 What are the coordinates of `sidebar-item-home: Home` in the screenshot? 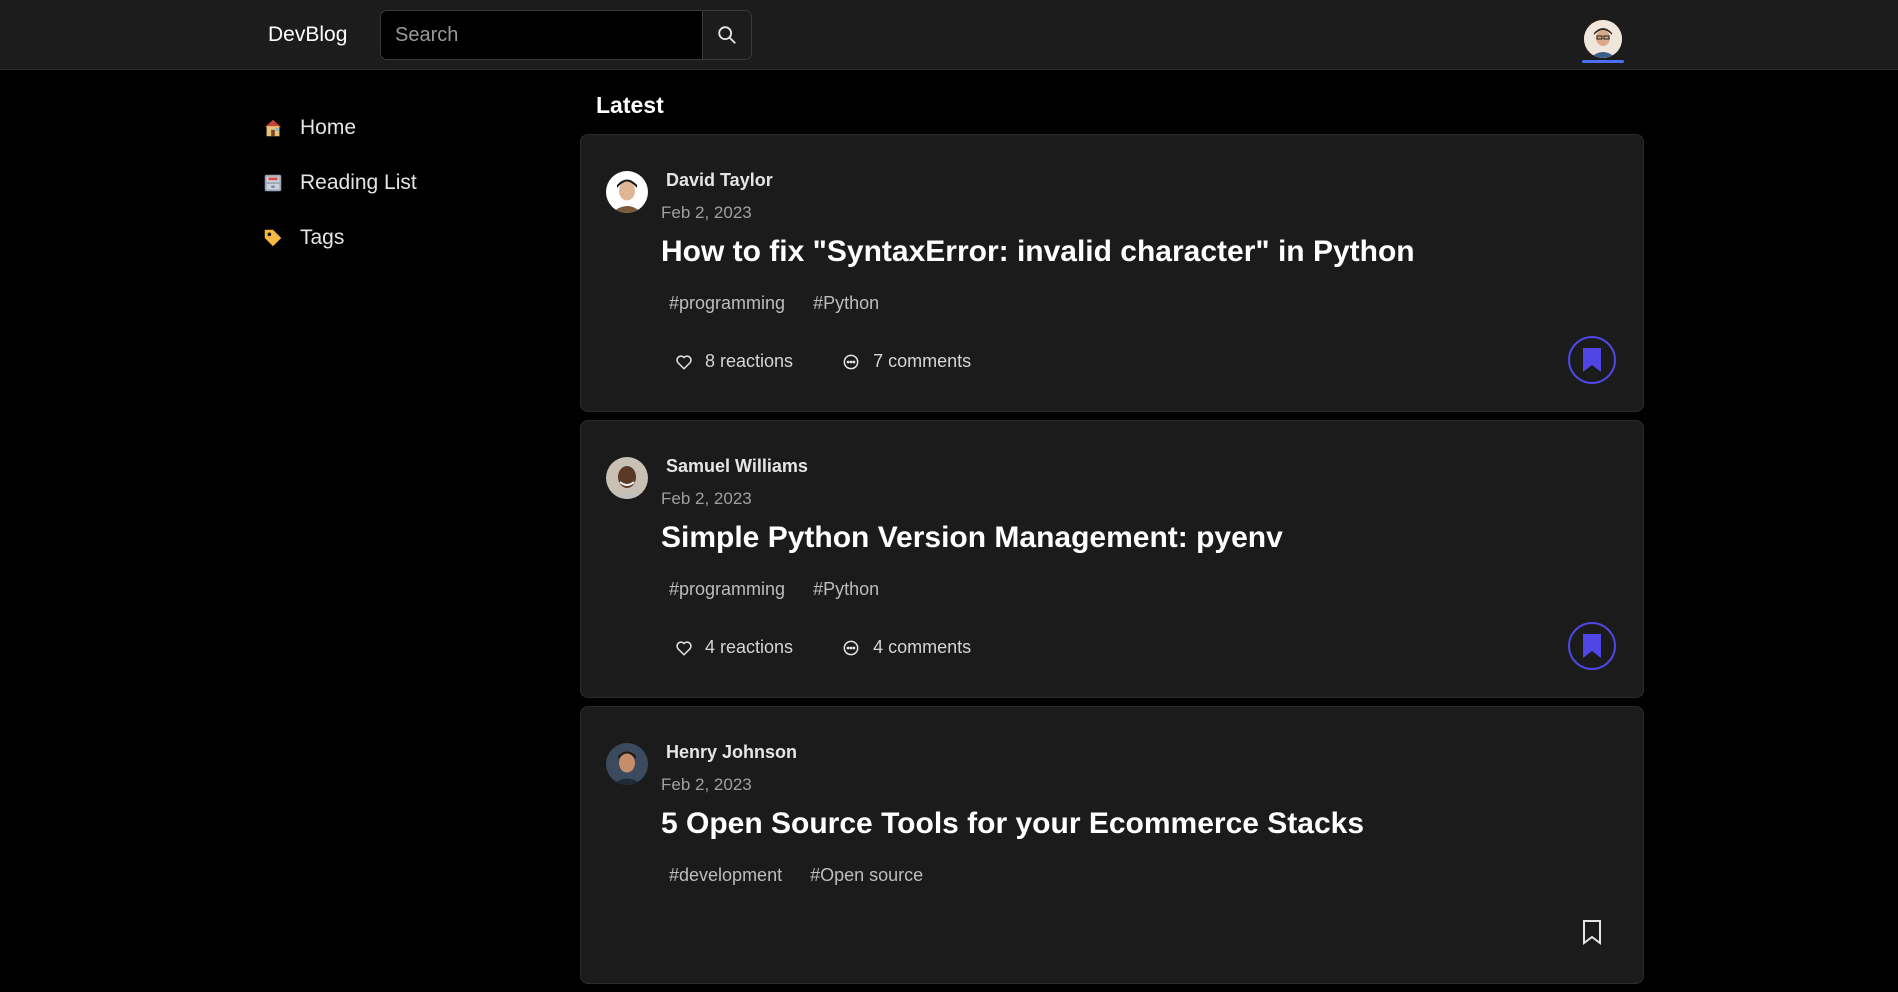 It's located at (402, 127).